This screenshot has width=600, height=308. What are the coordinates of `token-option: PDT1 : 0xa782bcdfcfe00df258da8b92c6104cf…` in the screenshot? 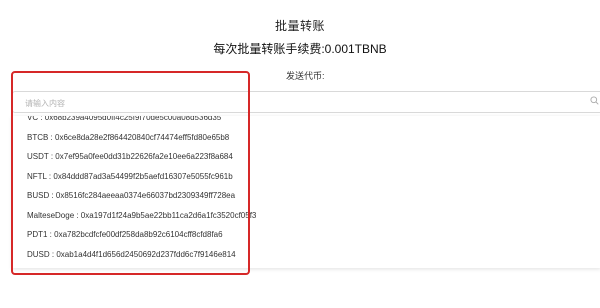 It's located at (306, 235).